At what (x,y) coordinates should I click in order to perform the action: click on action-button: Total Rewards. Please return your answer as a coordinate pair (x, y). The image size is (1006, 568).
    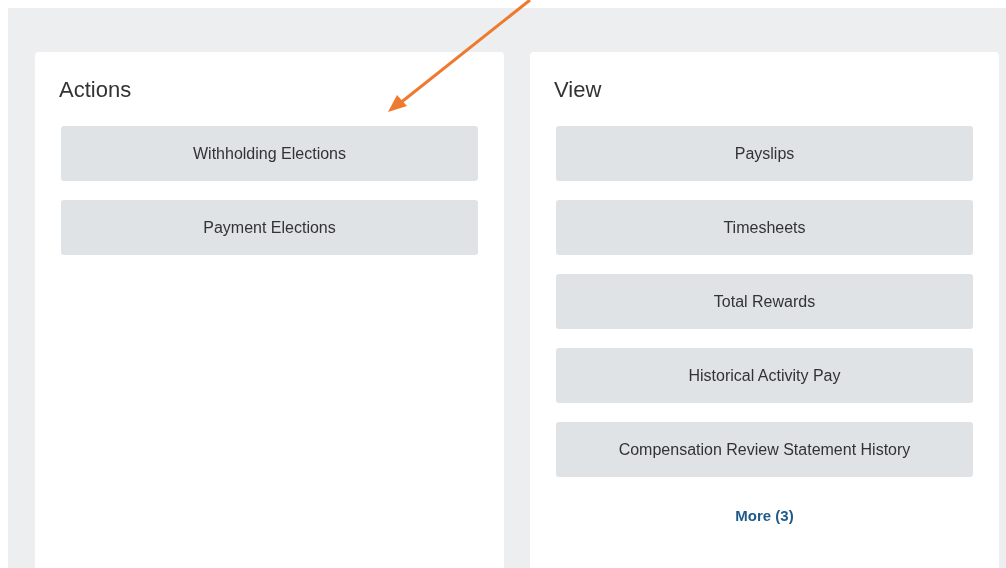
    Looking at the image, I should click on (764, 301).